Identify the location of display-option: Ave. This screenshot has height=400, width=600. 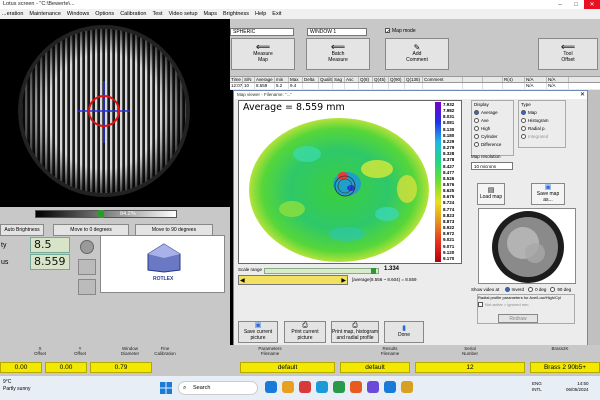
(493, 121).